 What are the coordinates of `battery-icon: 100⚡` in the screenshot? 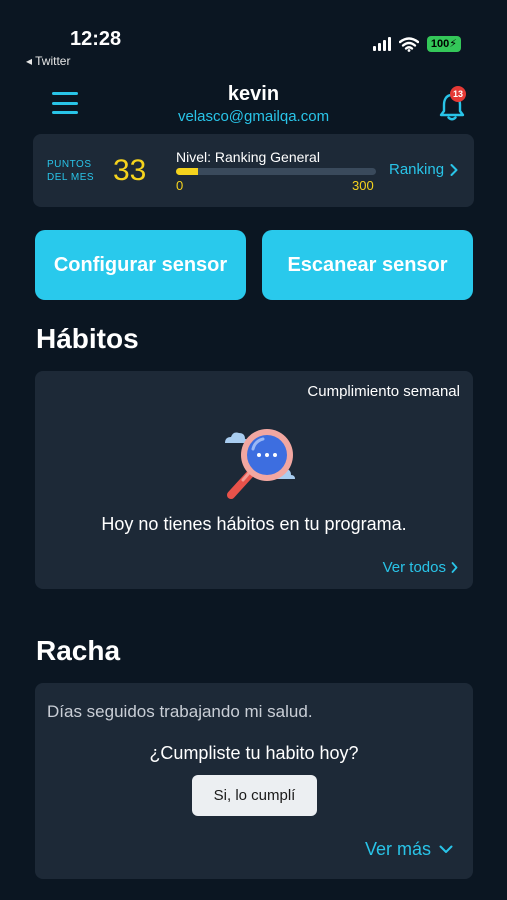 It's located at (443, 44).